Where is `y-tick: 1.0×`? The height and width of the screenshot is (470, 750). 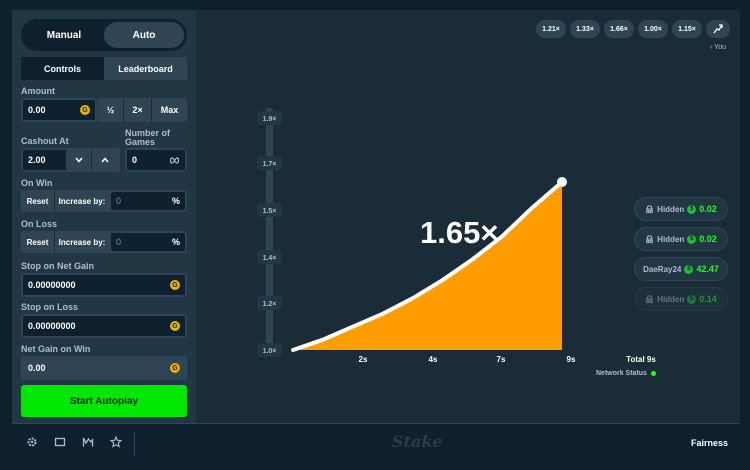
y-tick: 1.0× is located at coordinates (269, 350).